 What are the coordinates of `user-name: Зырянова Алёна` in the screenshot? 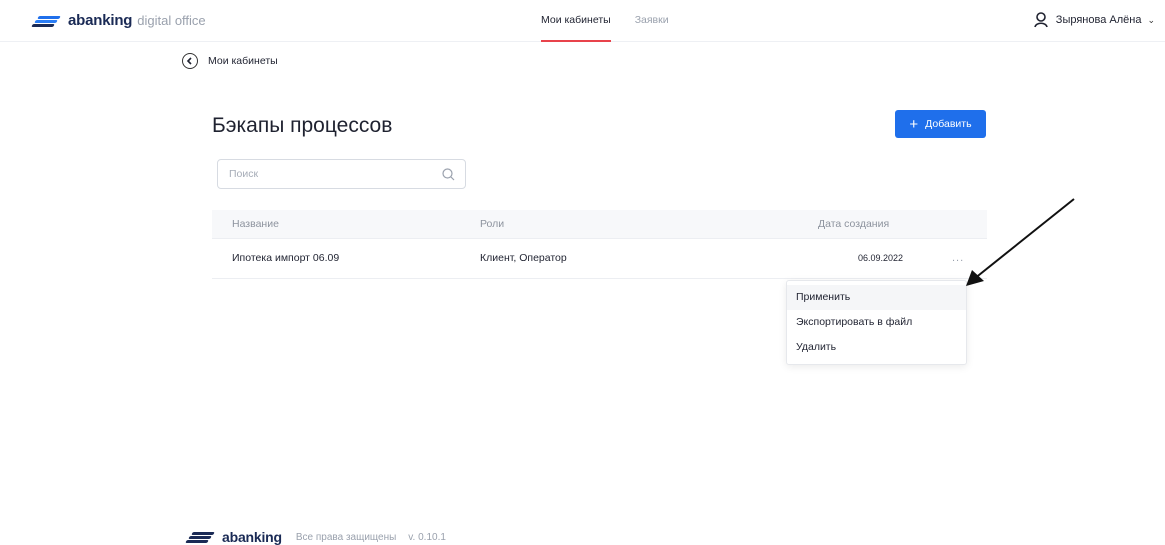 It's located at (1098, 20).